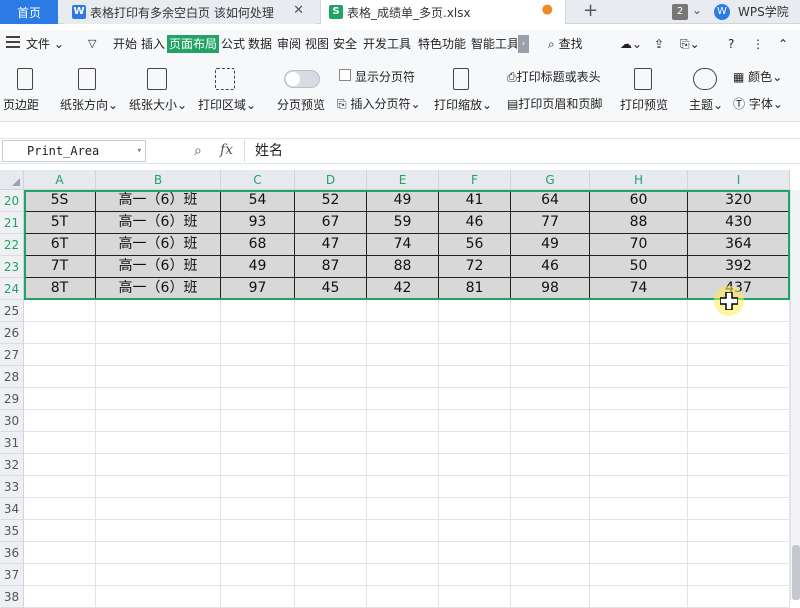 This screenshot has width=800, height=608. I want to click on table-cell: 74, so click(639, 289).